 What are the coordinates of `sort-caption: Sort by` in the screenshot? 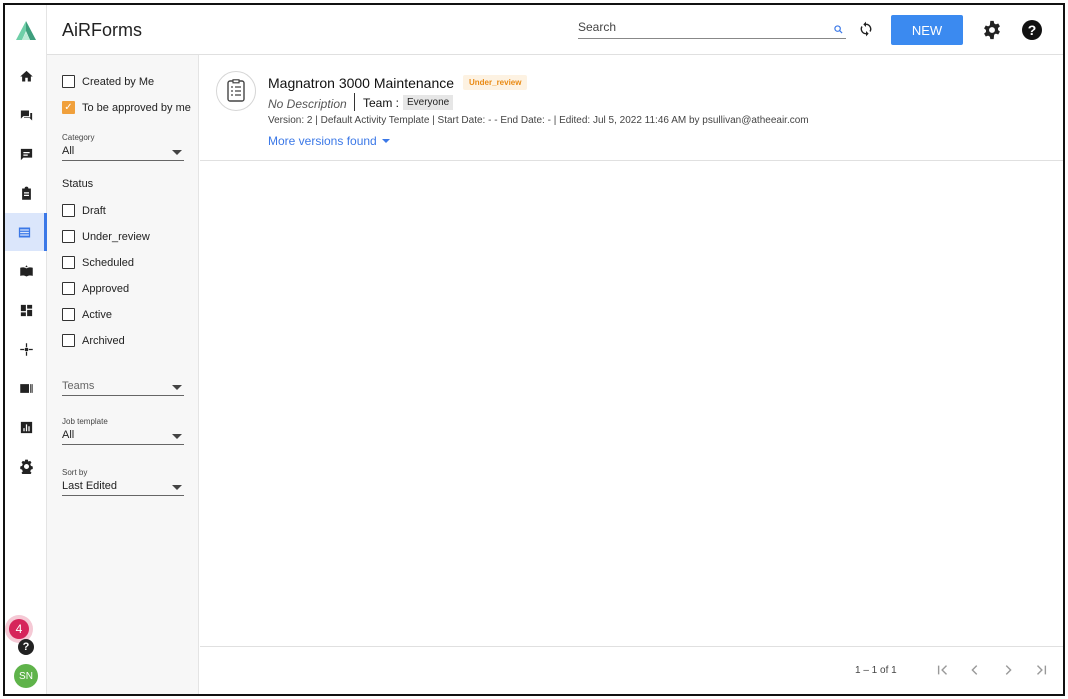 It's located at (75, 472).